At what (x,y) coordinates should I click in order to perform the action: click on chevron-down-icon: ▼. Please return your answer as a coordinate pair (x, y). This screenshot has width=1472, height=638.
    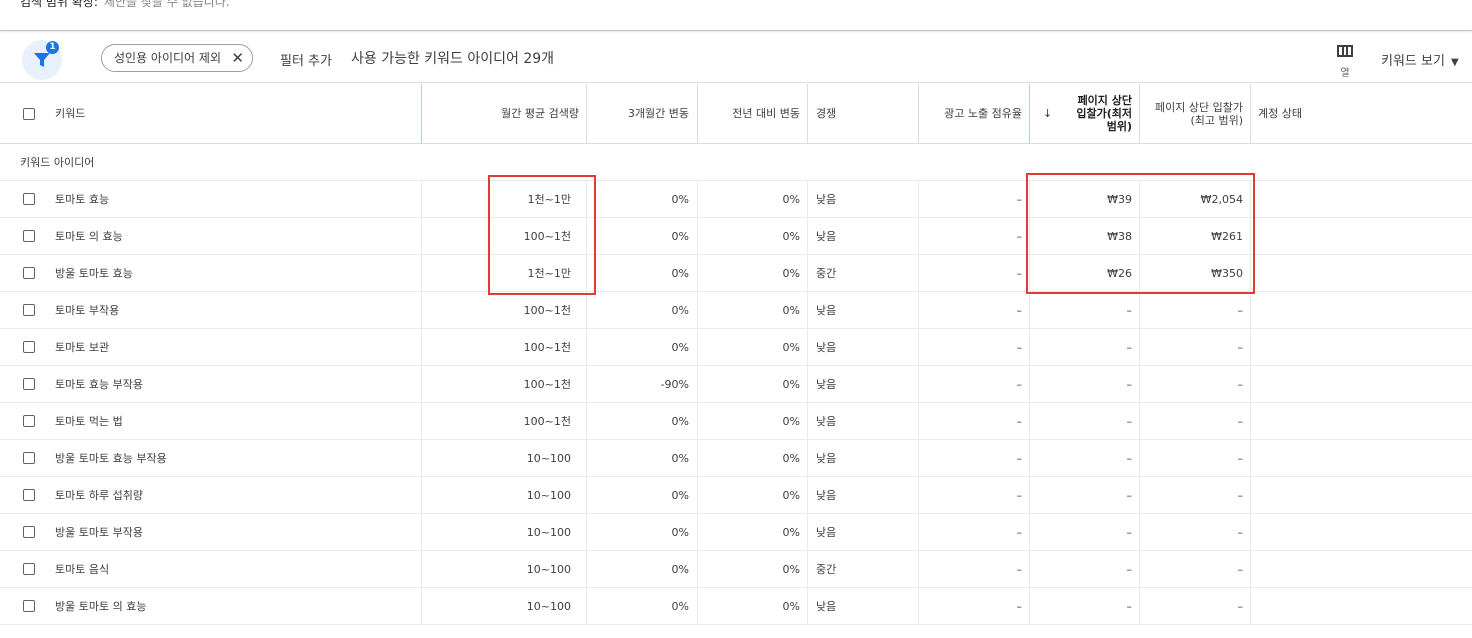
    Looking at the image, I should click on (1454, 62).